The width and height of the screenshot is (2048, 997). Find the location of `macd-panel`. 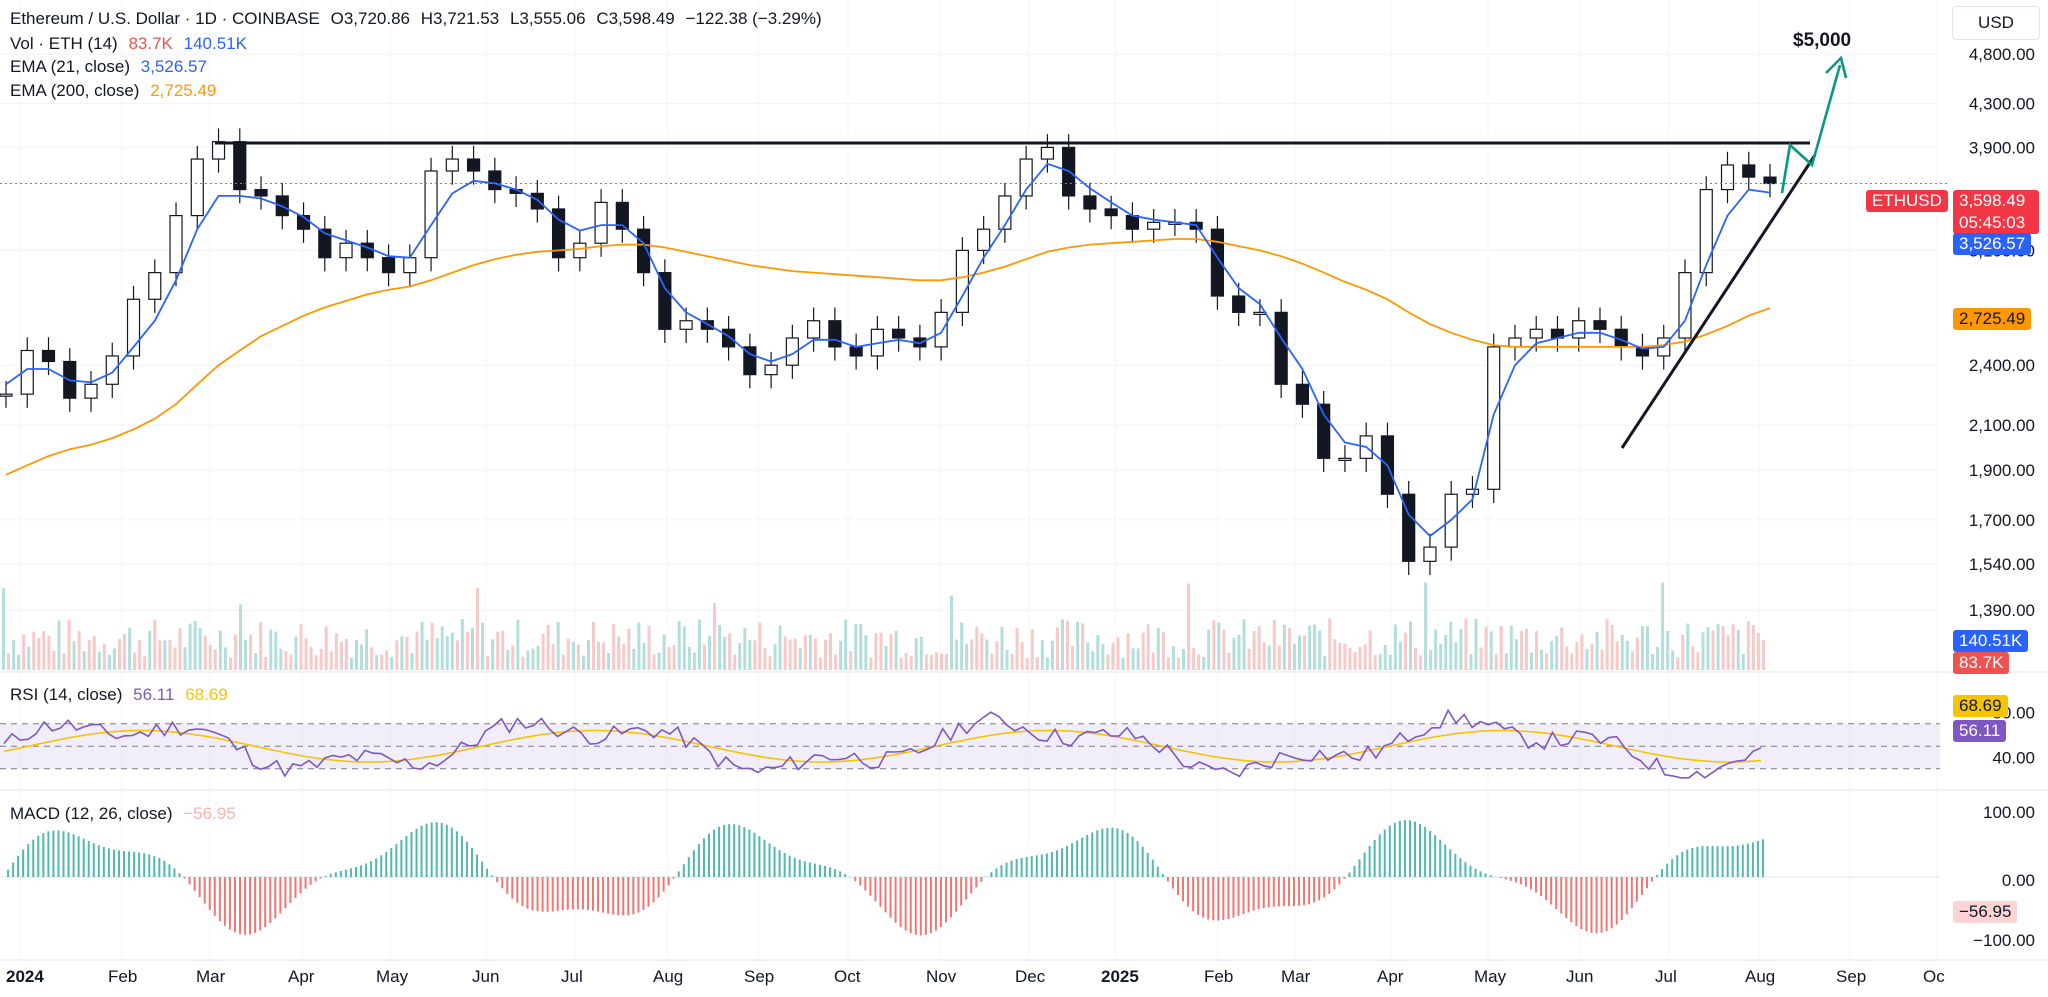

macd-panel is located at coordinates (970, 878).